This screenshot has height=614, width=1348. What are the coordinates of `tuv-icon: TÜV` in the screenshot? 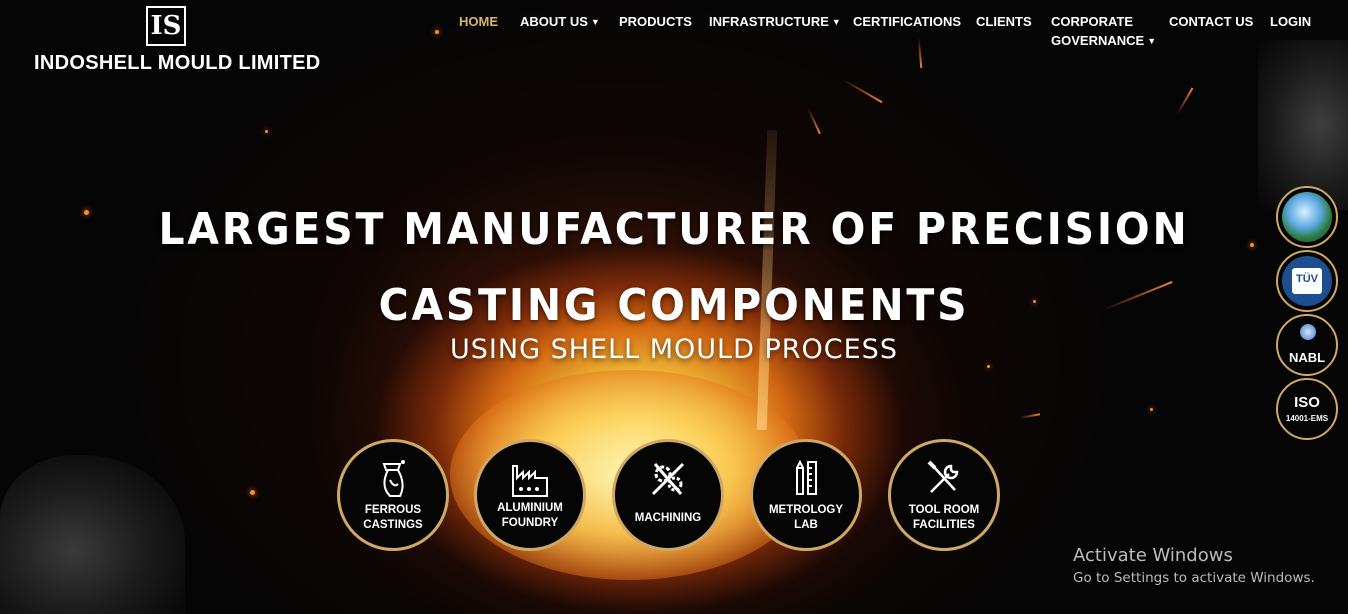 It's located at (1307, 281).